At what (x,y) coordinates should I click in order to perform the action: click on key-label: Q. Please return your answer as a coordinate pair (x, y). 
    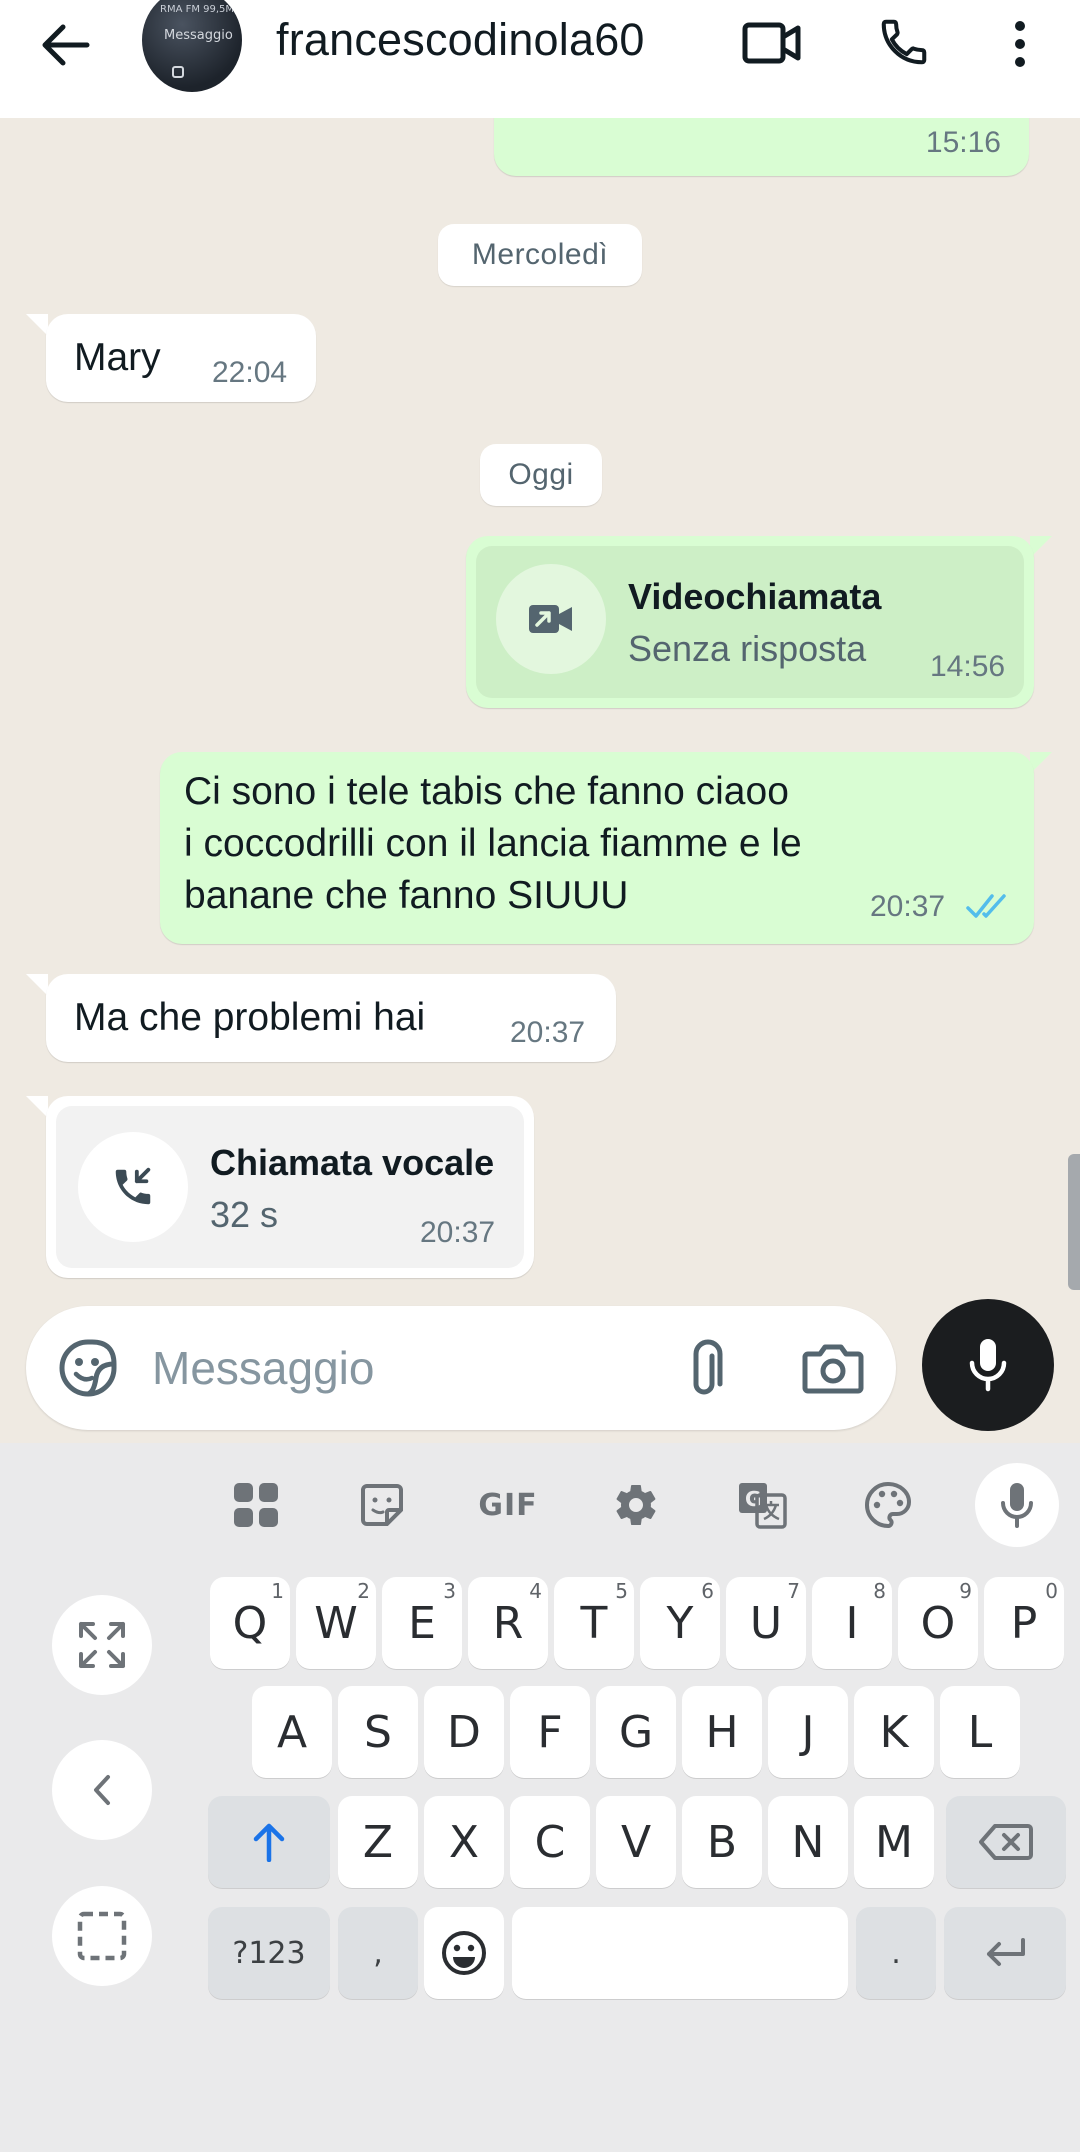
    Looking at the image, I should click on (250, 1623).